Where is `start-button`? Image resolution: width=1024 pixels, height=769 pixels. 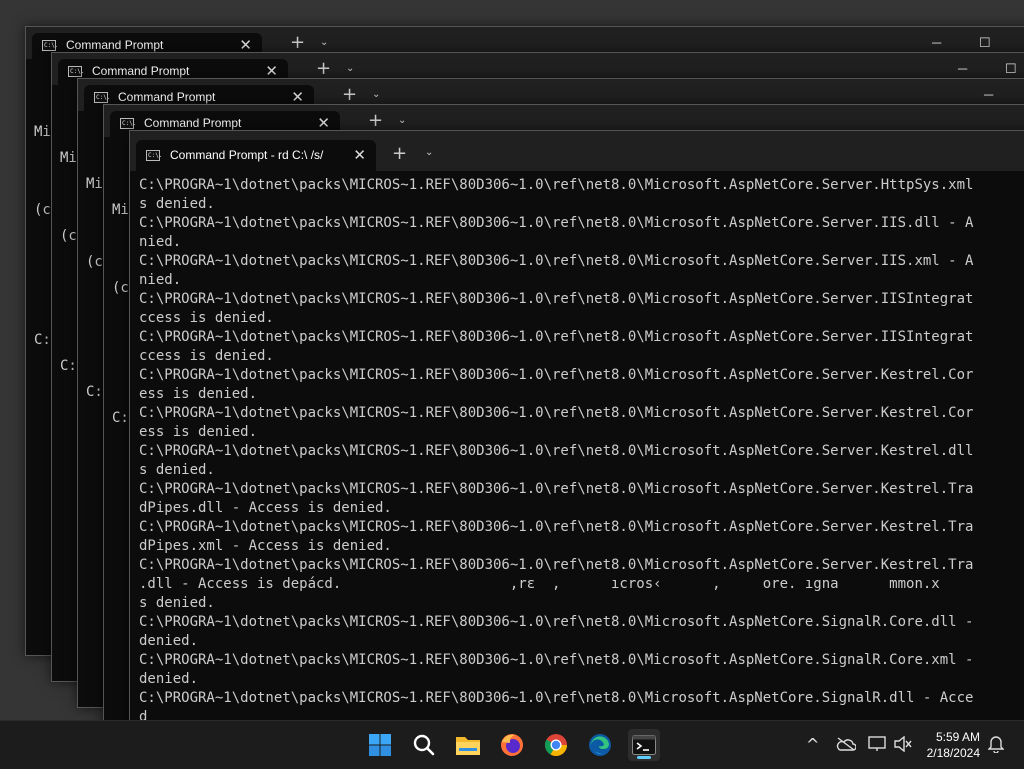
start-button is located at coordinates (380, 745).